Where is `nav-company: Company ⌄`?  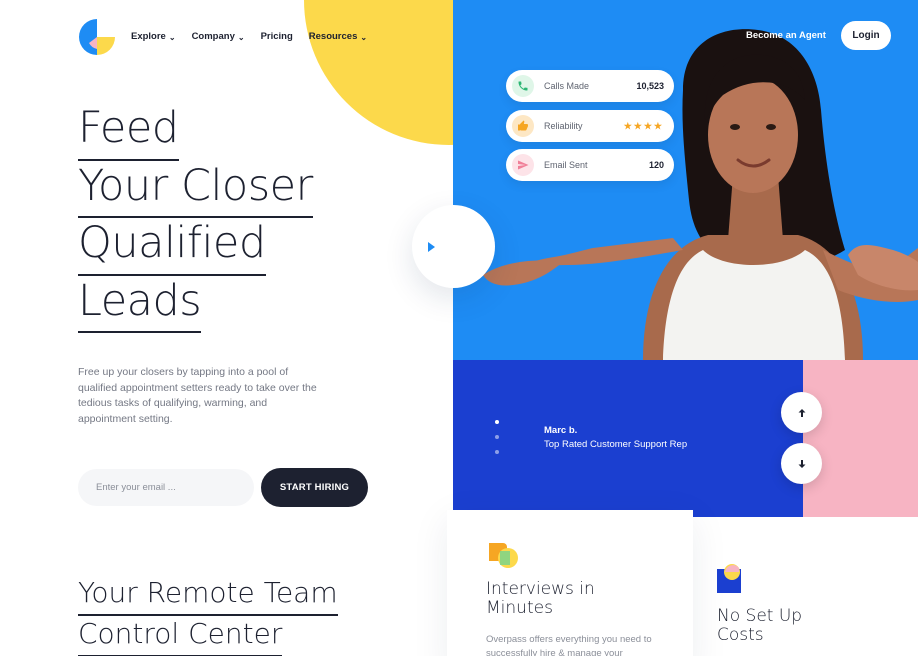
nav-company: Company ⌄ is located at coordinates (218, 36).